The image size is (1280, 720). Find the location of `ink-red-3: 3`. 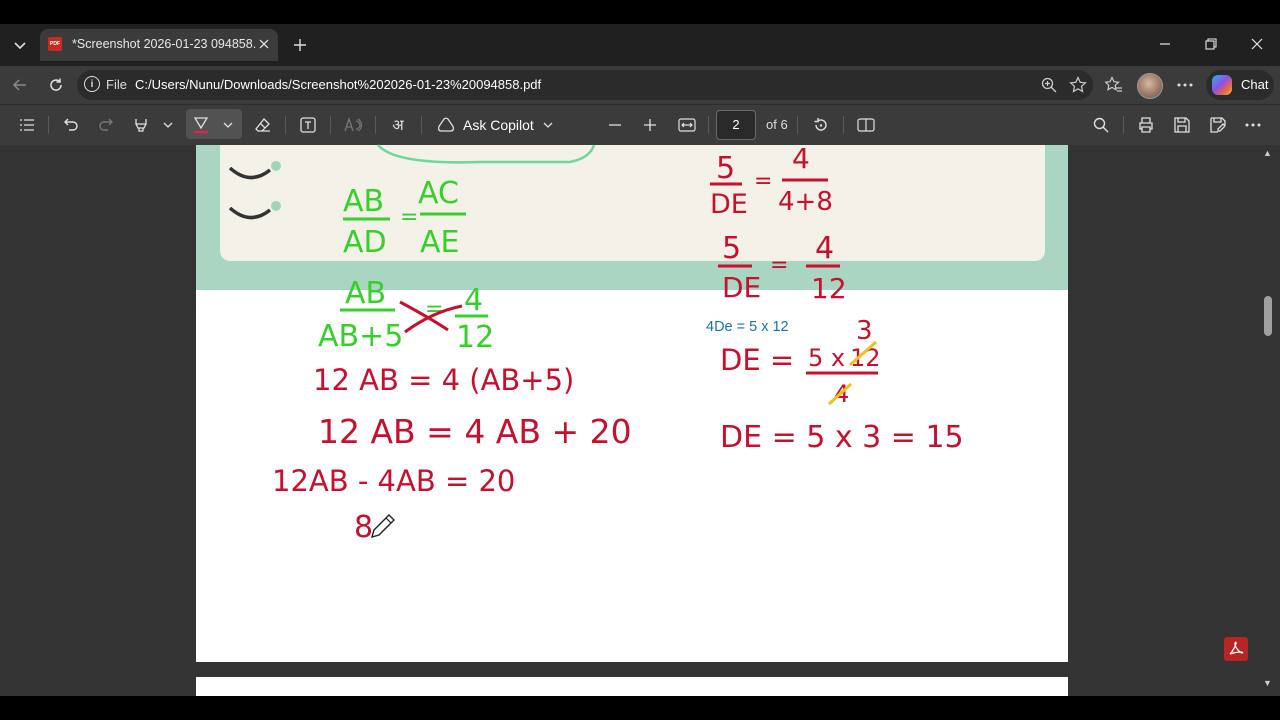

ink-red-3: 3 is located at coordinates (864, 331).